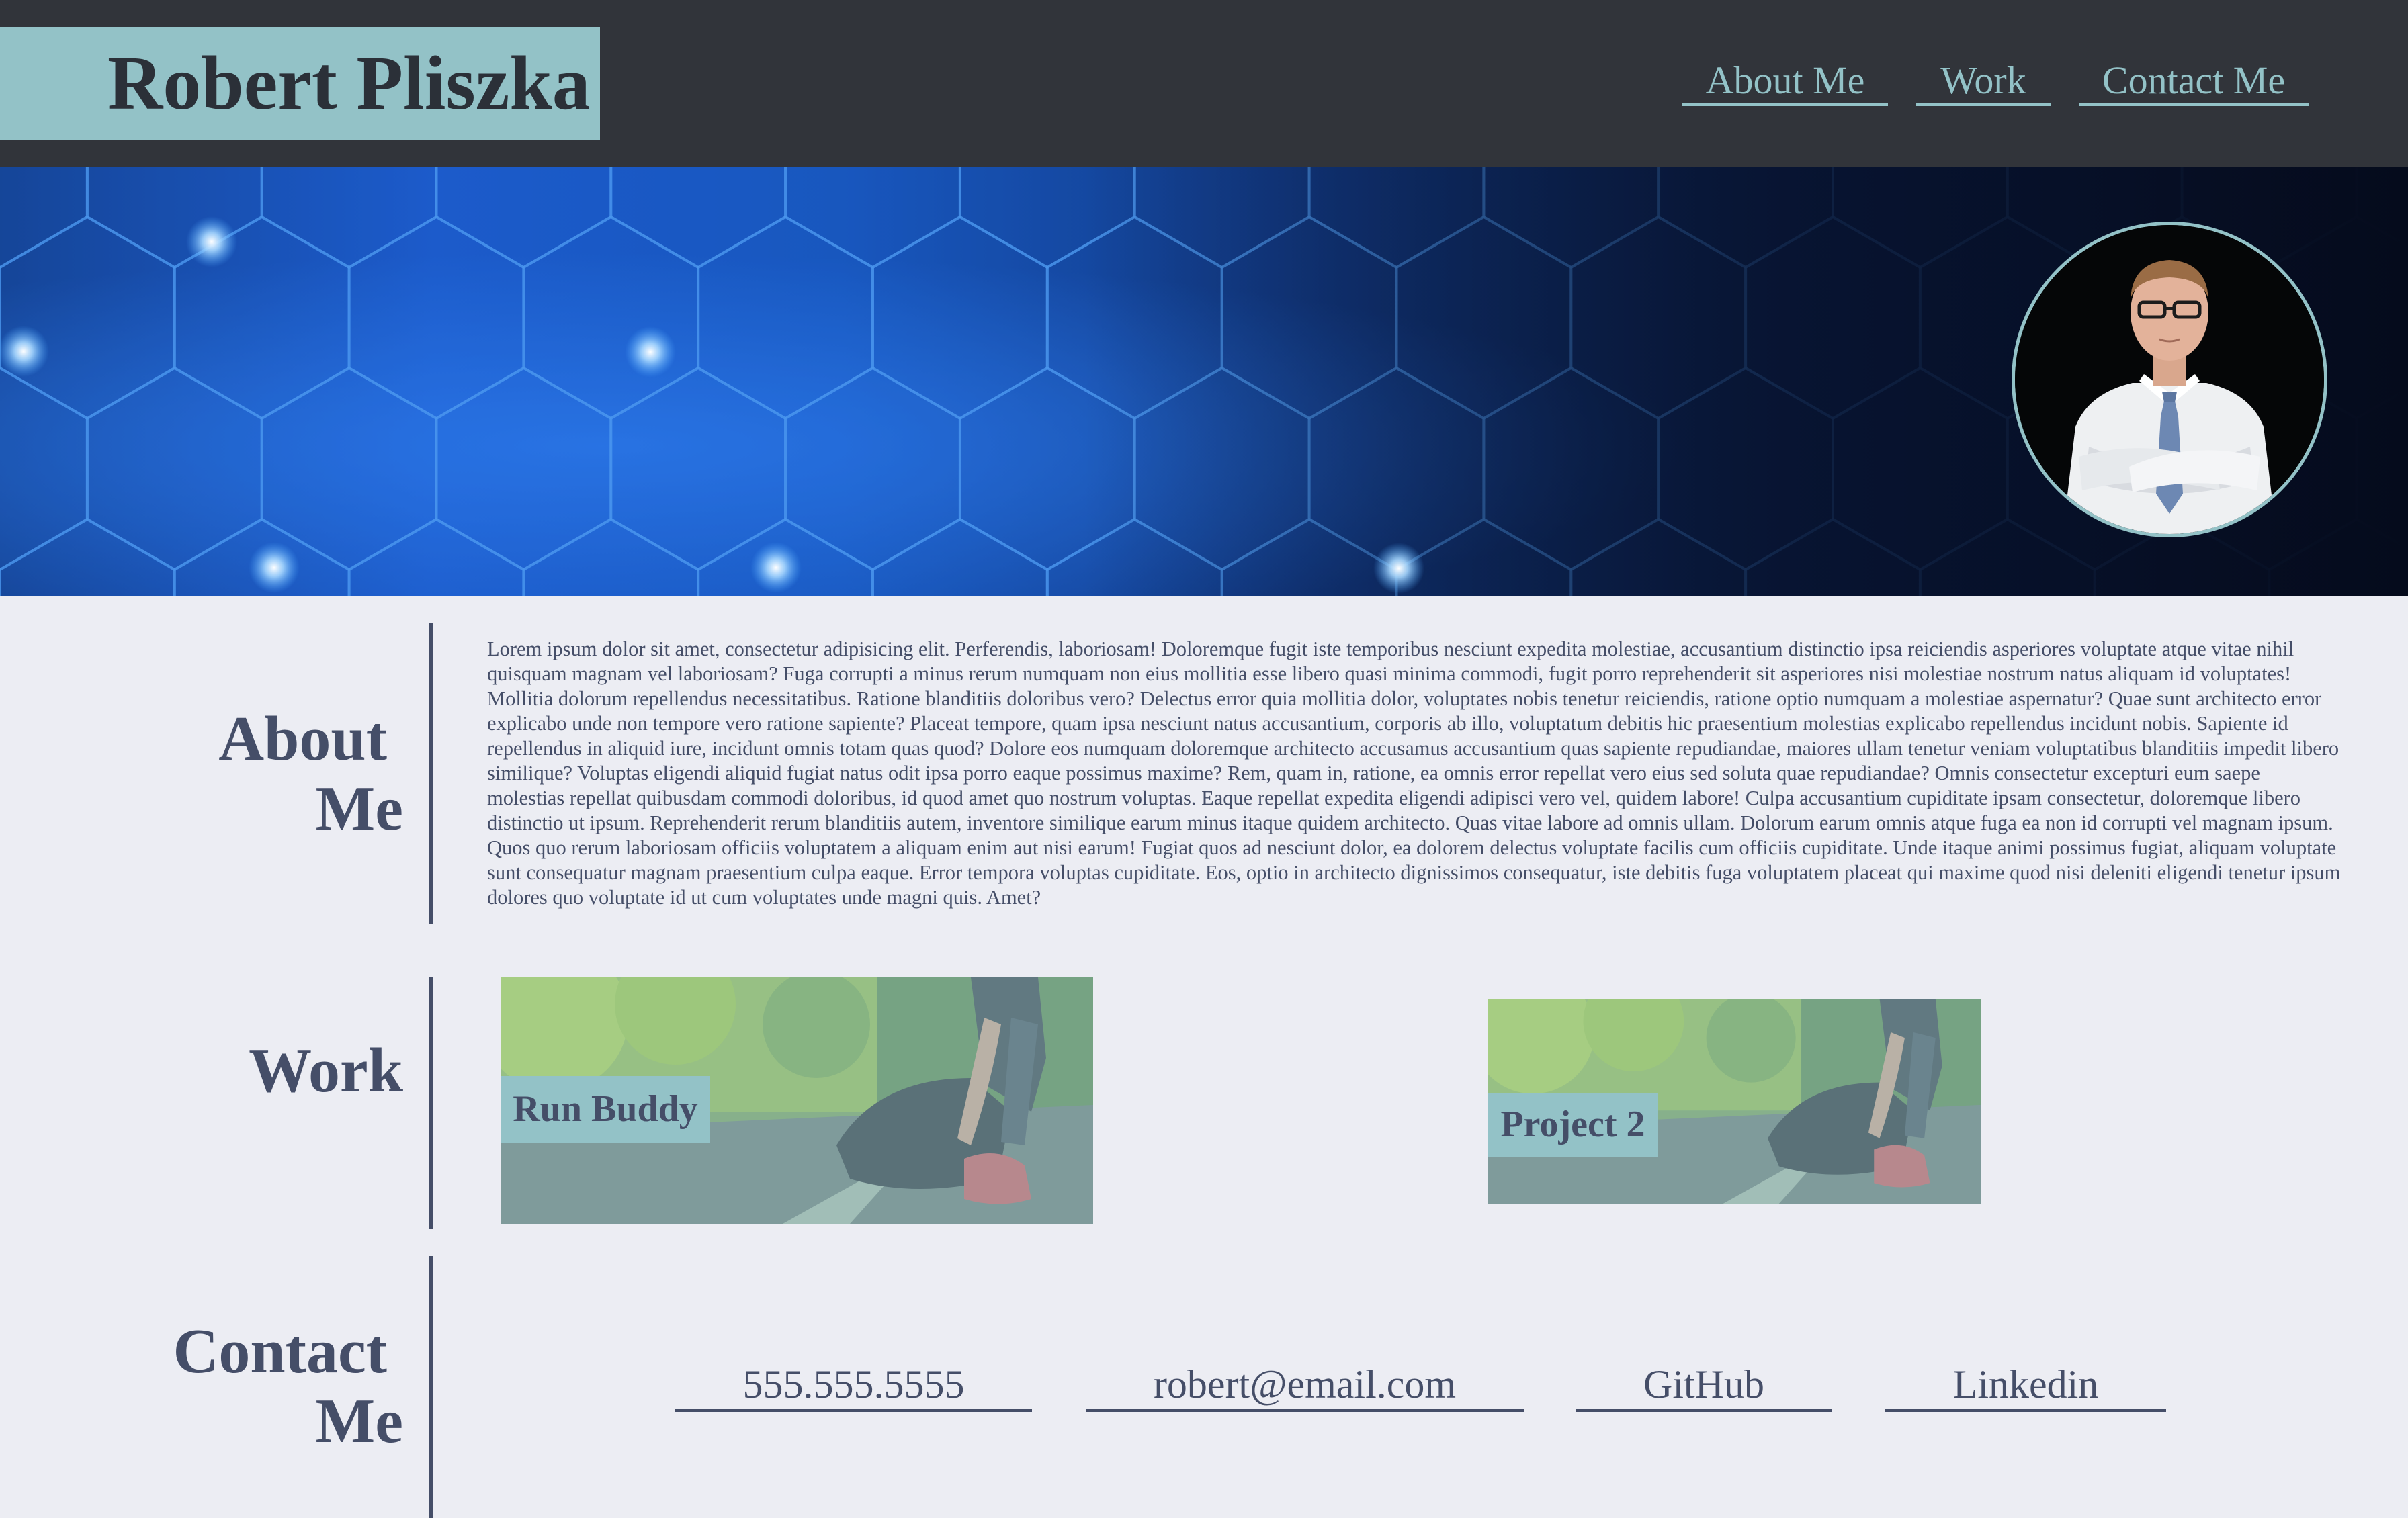 Image resolution: width=2408 pixels, height=1518 pixels. What do you see at coordinates (1704, 1384) in the screenshot?
I see `contact-github-link: GitHub` at bounding box center [1704, 1384].